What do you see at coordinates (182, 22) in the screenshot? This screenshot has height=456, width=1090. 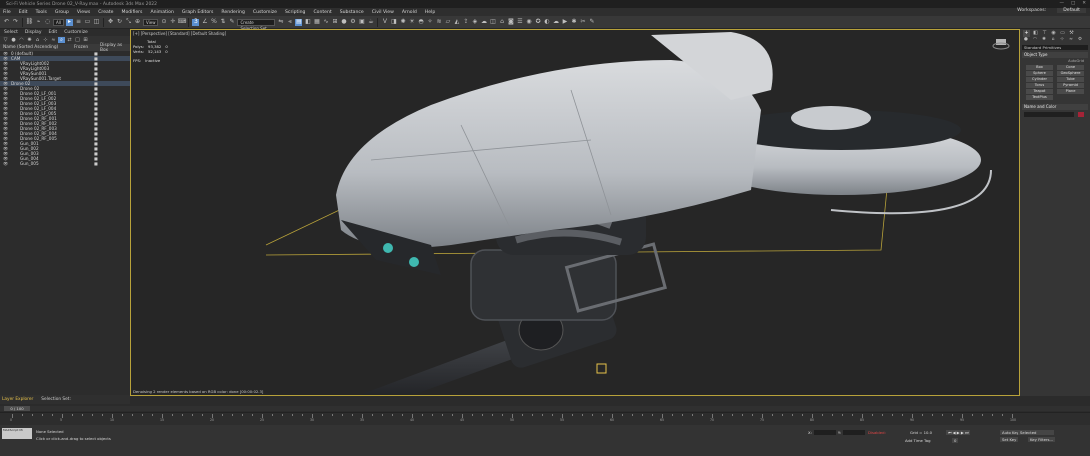 I see `keyboard-shortcut-override-icon: ⌨` at bounding box center [182, 22].